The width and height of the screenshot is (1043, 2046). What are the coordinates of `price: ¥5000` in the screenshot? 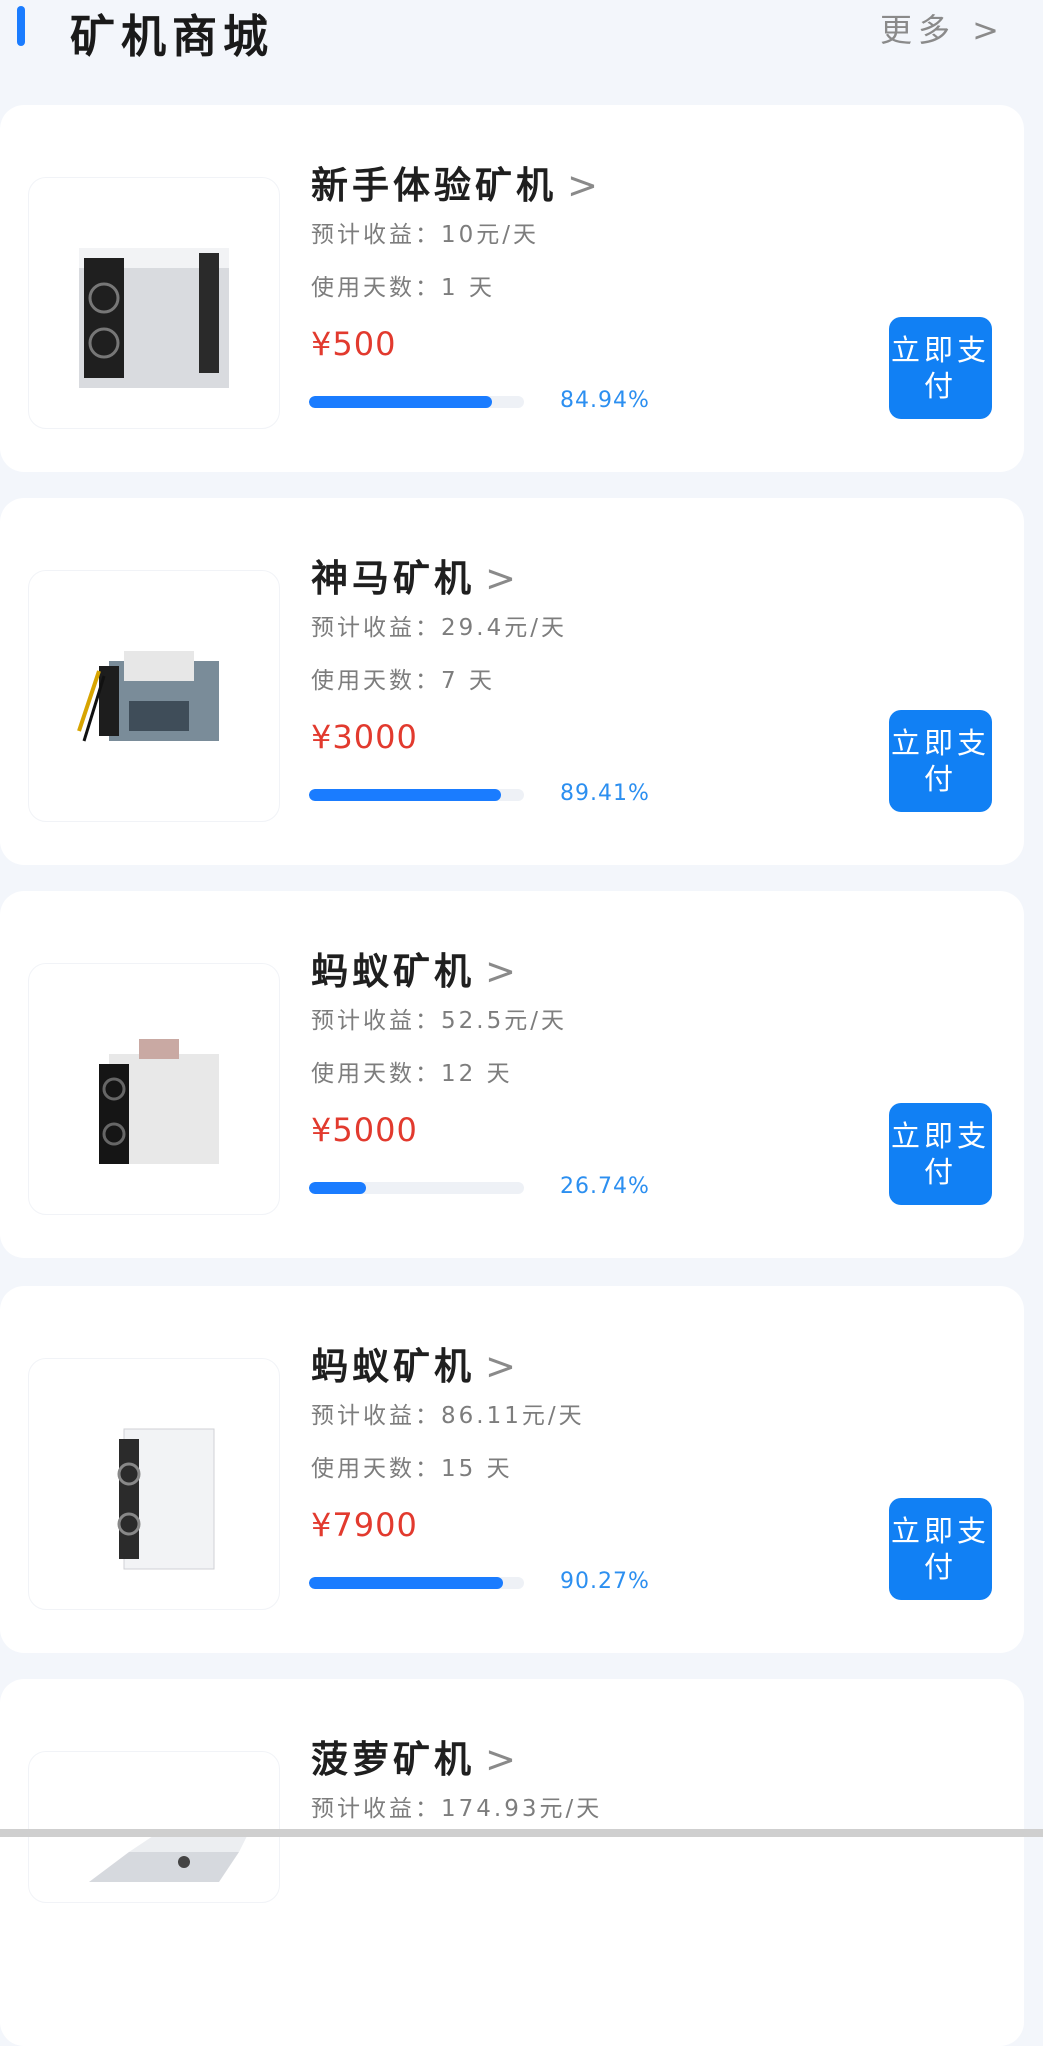 It's located at (364, 1130).